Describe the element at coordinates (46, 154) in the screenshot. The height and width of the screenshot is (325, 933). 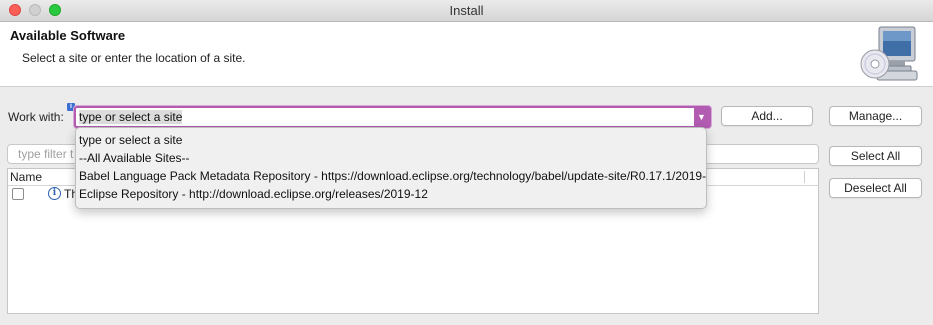
I see `filter-placeholder: type filter t` at that location.